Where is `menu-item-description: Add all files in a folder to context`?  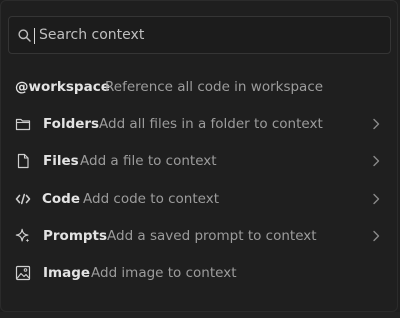
menu-item-description: Add all files in a folder to context is located at coordinates (211, 124).